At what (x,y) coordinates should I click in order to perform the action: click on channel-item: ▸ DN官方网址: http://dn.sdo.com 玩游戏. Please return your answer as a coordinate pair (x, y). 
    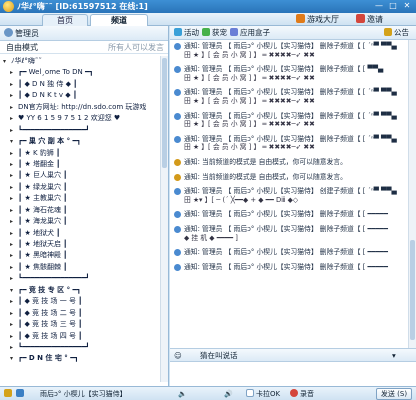
    Looking at the image, I should click on (80, 107).